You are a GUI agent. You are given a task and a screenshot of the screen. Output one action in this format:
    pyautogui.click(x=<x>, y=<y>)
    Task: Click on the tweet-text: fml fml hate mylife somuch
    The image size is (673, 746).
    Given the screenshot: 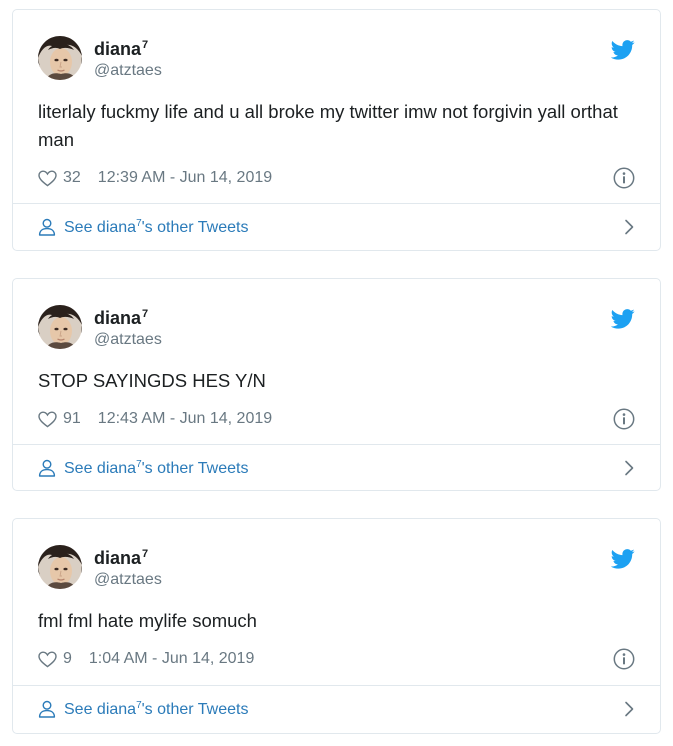 What is the action you would take?
    pyautogui.click(x=147, y=620)
    